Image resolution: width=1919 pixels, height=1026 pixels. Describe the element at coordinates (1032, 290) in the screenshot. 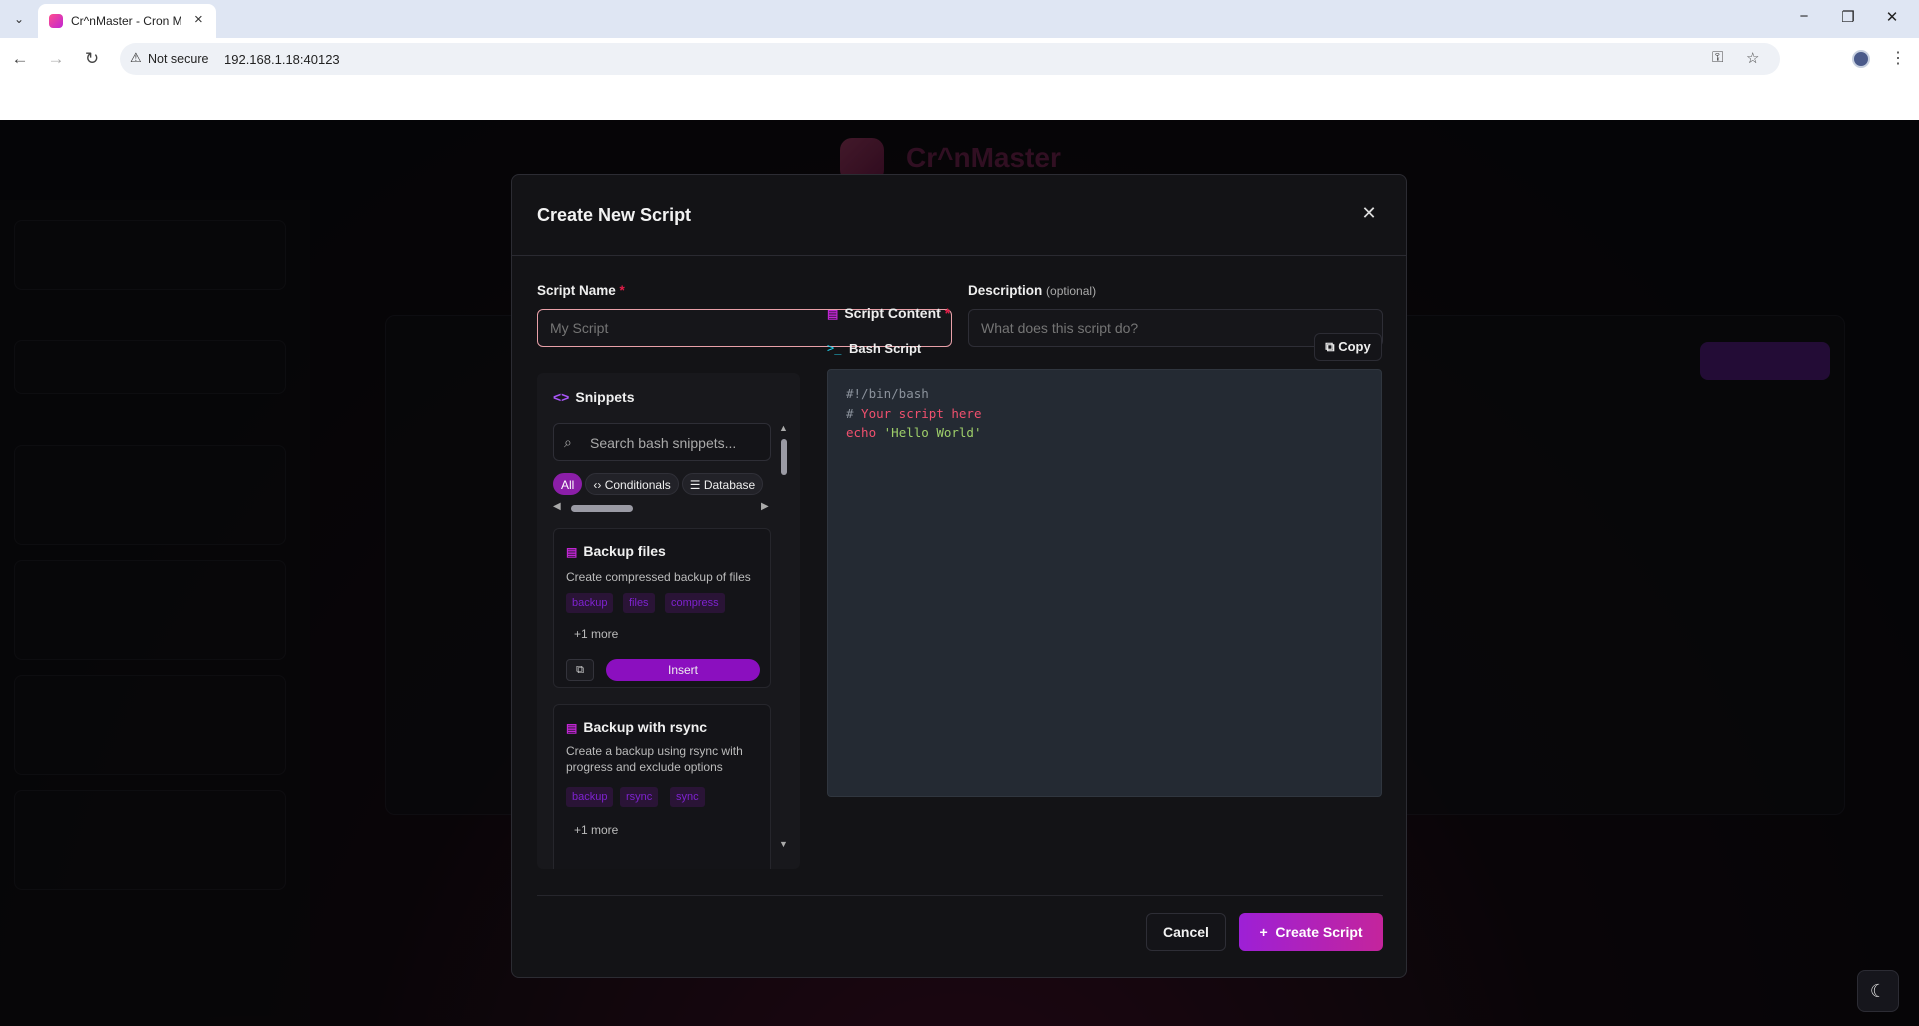

I see `description-label: Description (optional)` at that location.